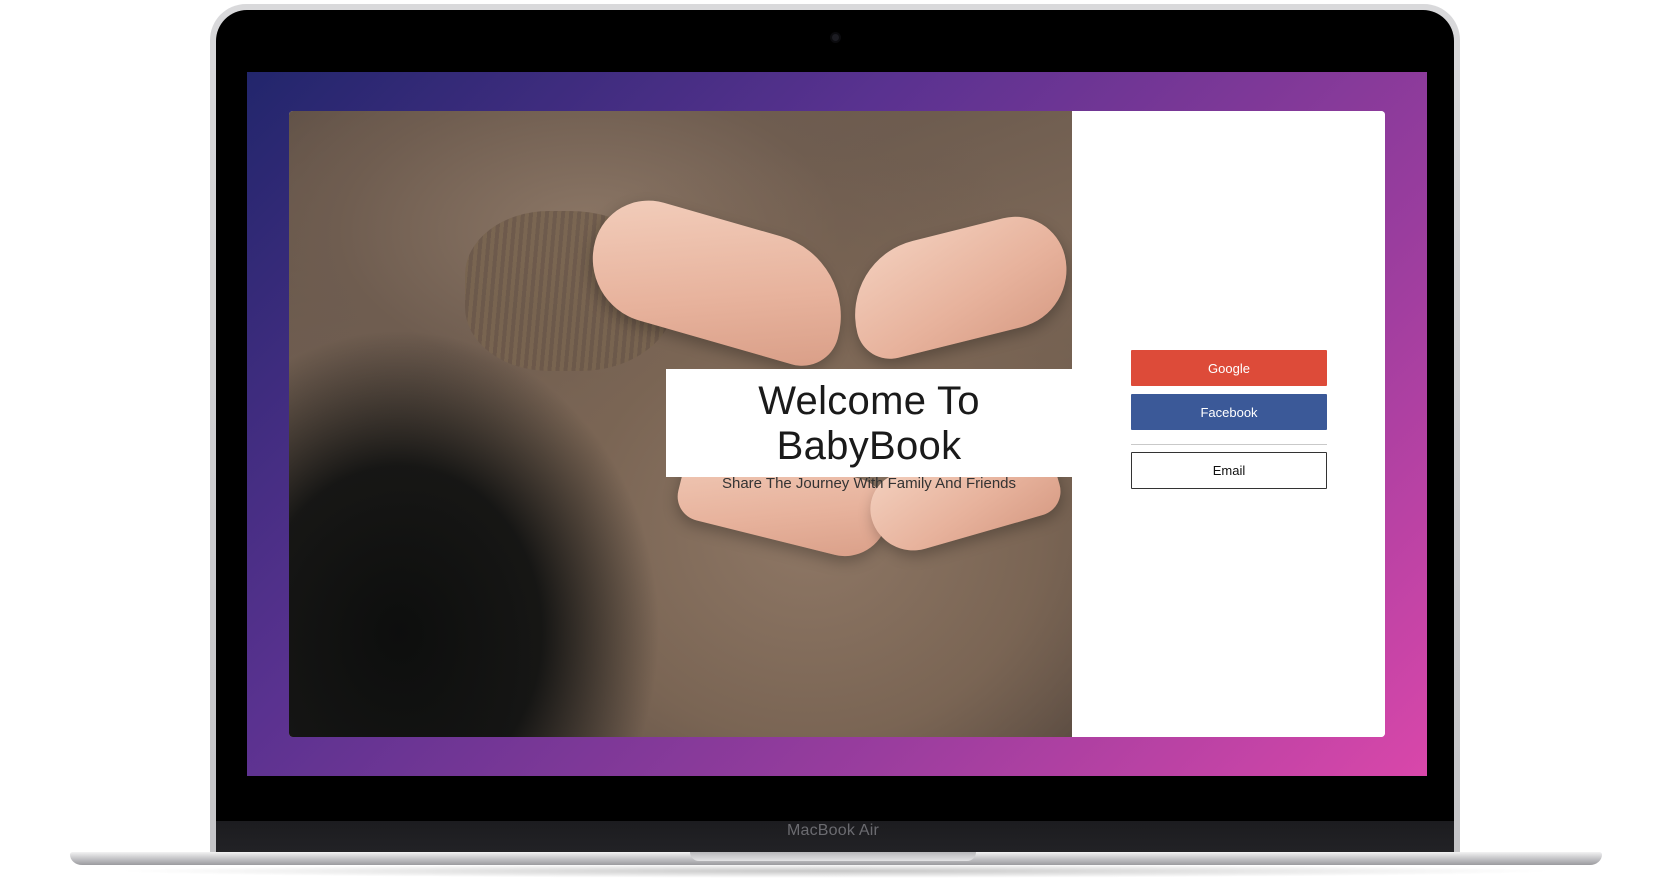 Image resolution: width=1666 pixels, height=896 pixels. What do you see at coordinates (832, 830) in the screenshot?
I see `device-label: MacBook Air` at bounding box center [832, 830].